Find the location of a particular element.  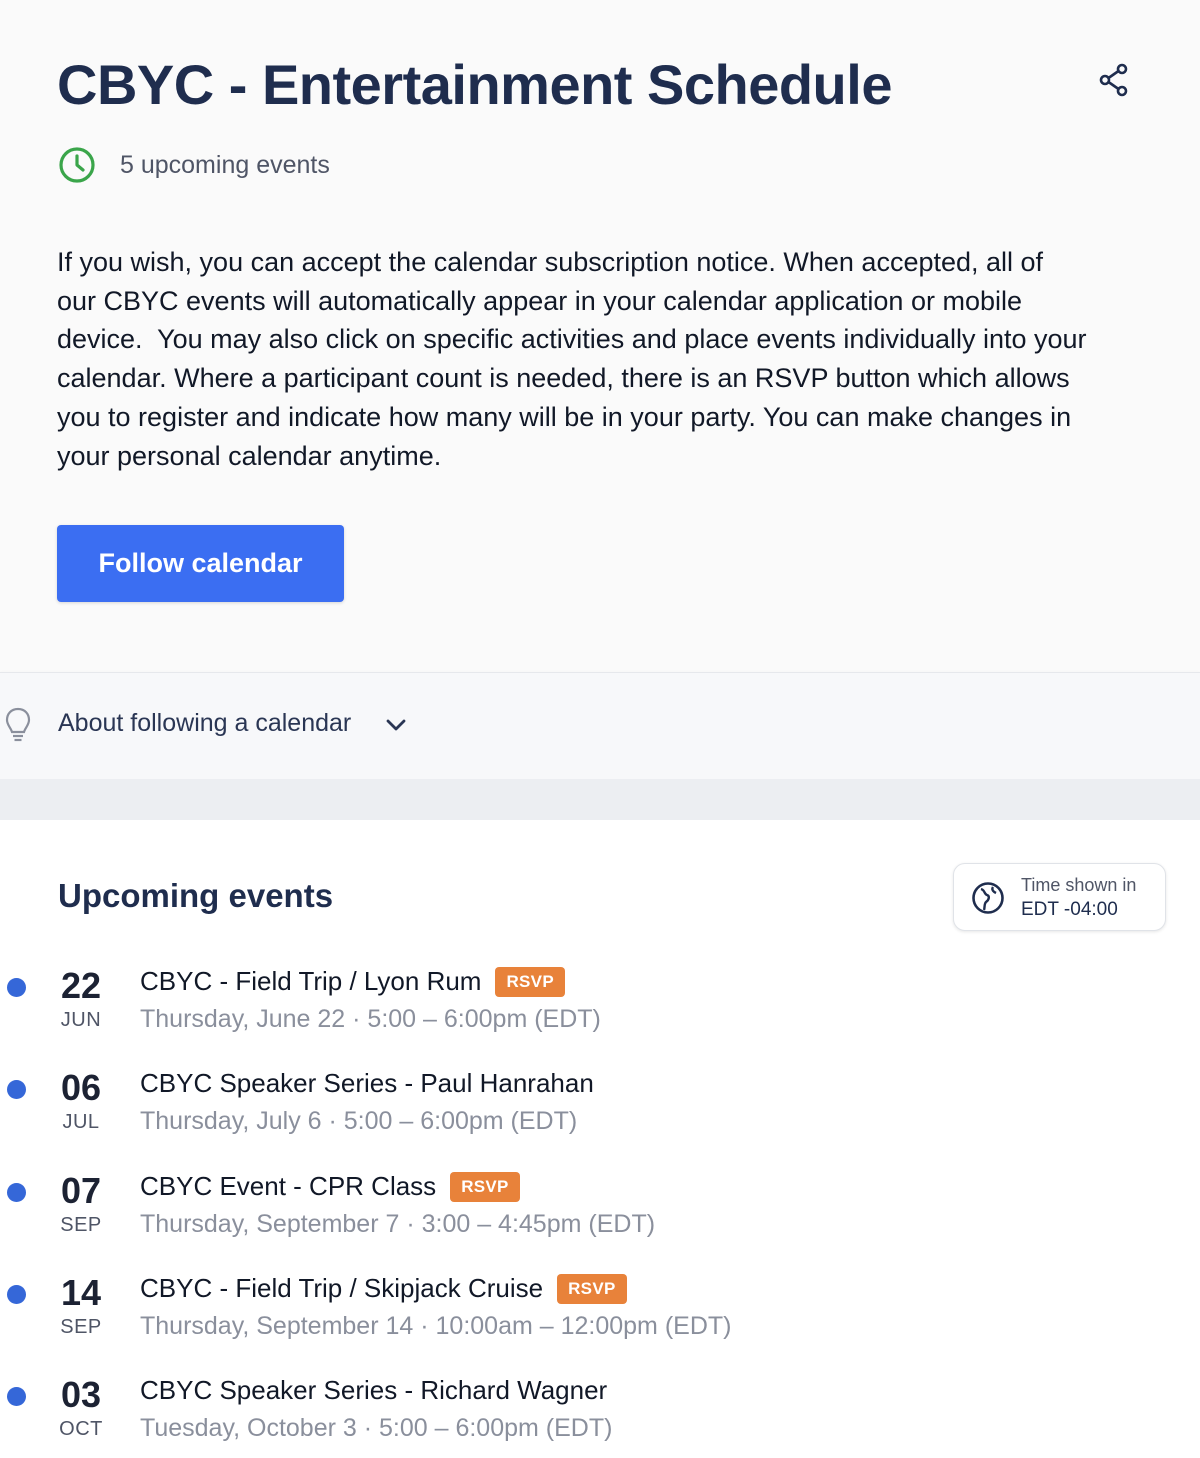

upcoming-count: 5 upcoming events is located at coordinates (194, 165).